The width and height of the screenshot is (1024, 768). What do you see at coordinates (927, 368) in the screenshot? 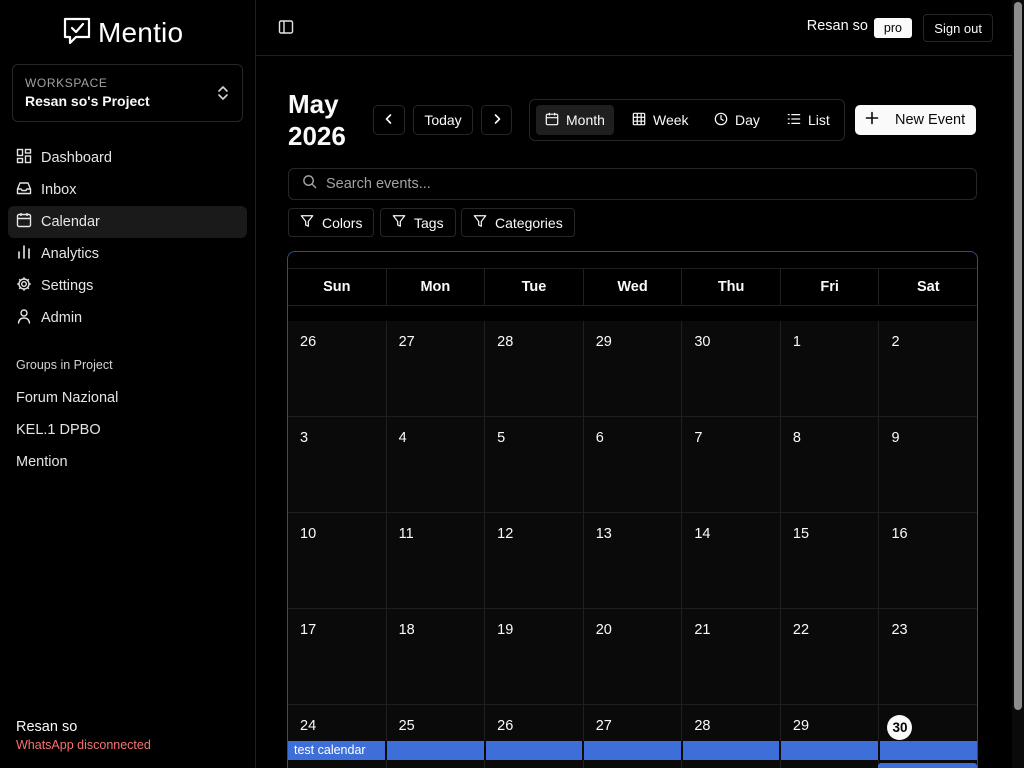
I see `day-cell: 2` at bounding box center [927, 368].